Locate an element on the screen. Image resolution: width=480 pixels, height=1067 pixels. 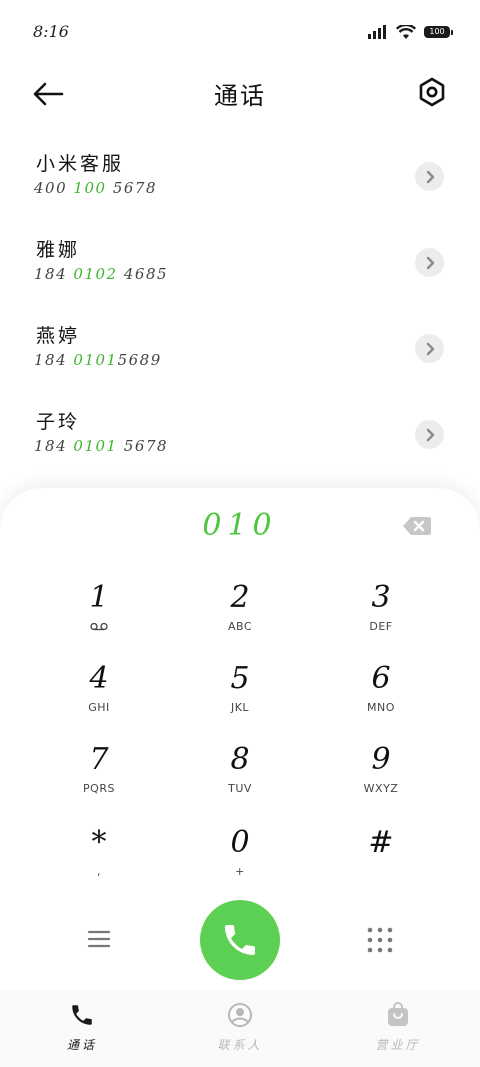
key-0: 0 + is located at coordinates (240, 856).